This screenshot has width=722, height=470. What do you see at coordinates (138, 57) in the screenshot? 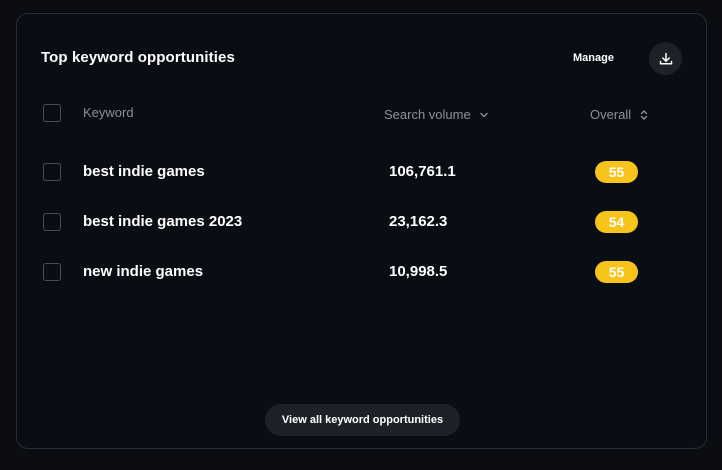
I see `card-title: Top keyword opportunities` at bounding box center [138, 57].